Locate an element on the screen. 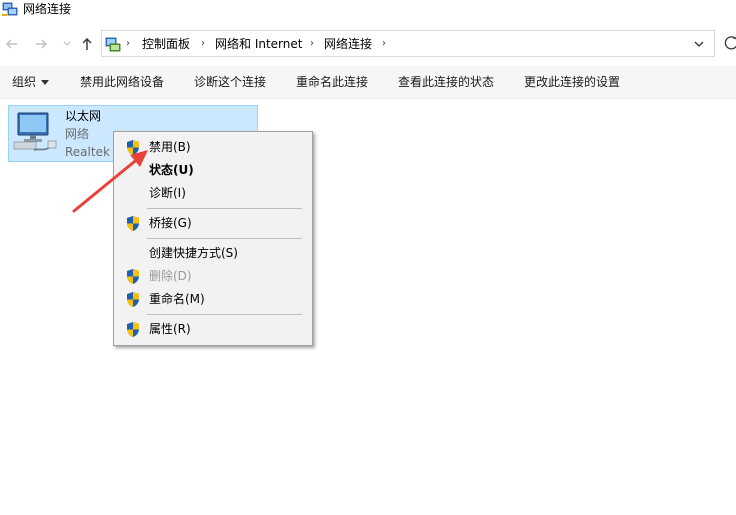 The image size is (736, 515). menu-item-rename: 重命名(M) is located at coordinates (213, 299).